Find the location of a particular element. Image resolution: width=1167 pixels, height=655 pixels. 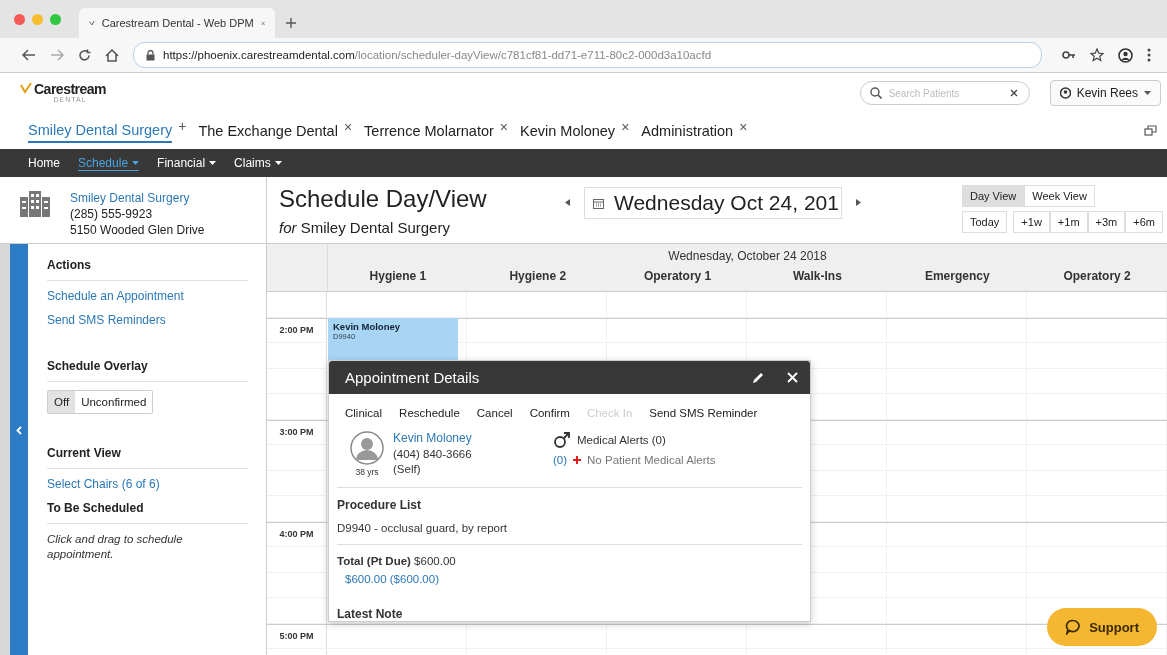

user-menu-button: Kevin Rees is located at coordinates (1105, 93).